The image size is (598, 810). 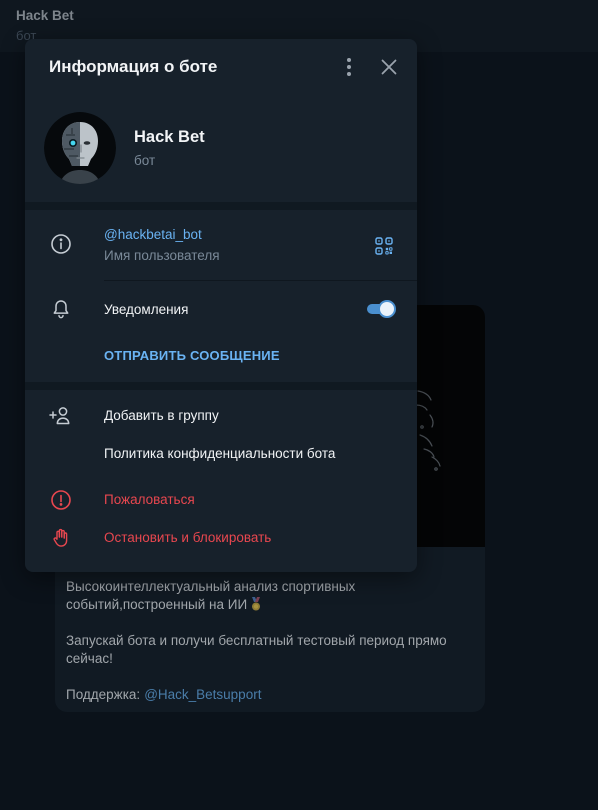 I want to click on info-icon, so click(x=61, y=244).